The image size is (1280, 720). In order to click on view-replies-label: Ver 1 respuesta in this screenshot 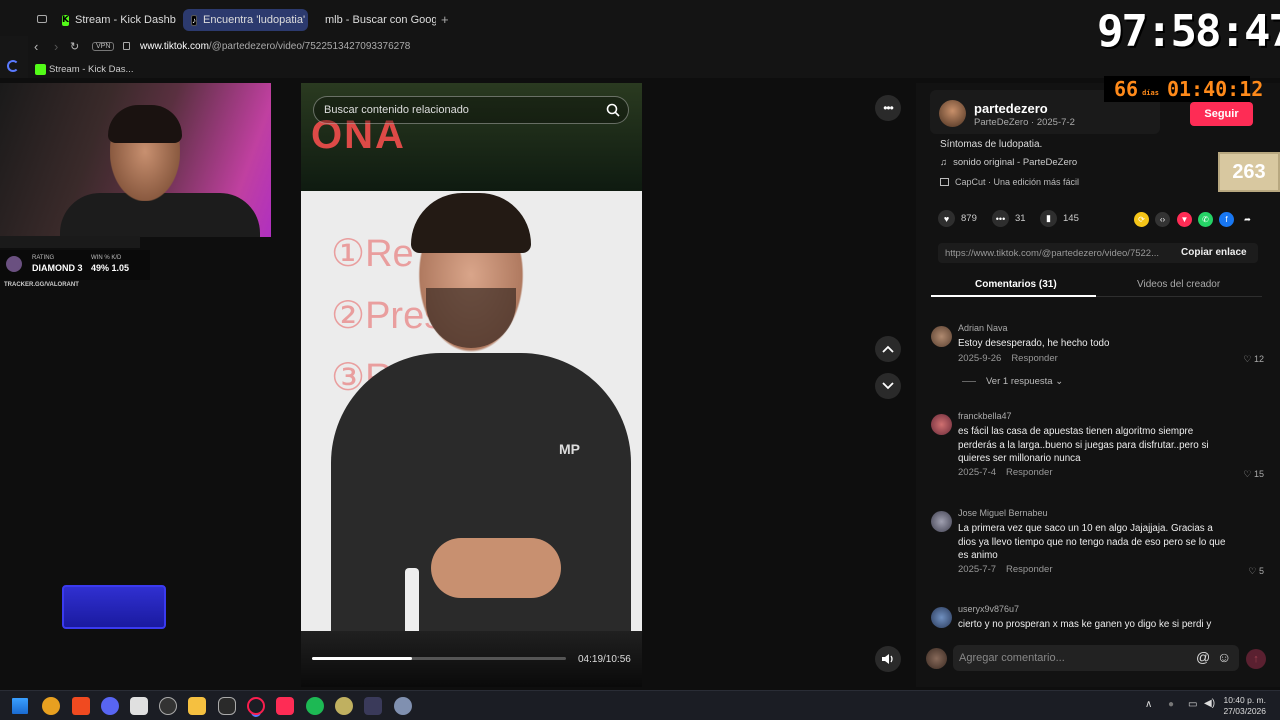, I will do `click(1019, 381)`.